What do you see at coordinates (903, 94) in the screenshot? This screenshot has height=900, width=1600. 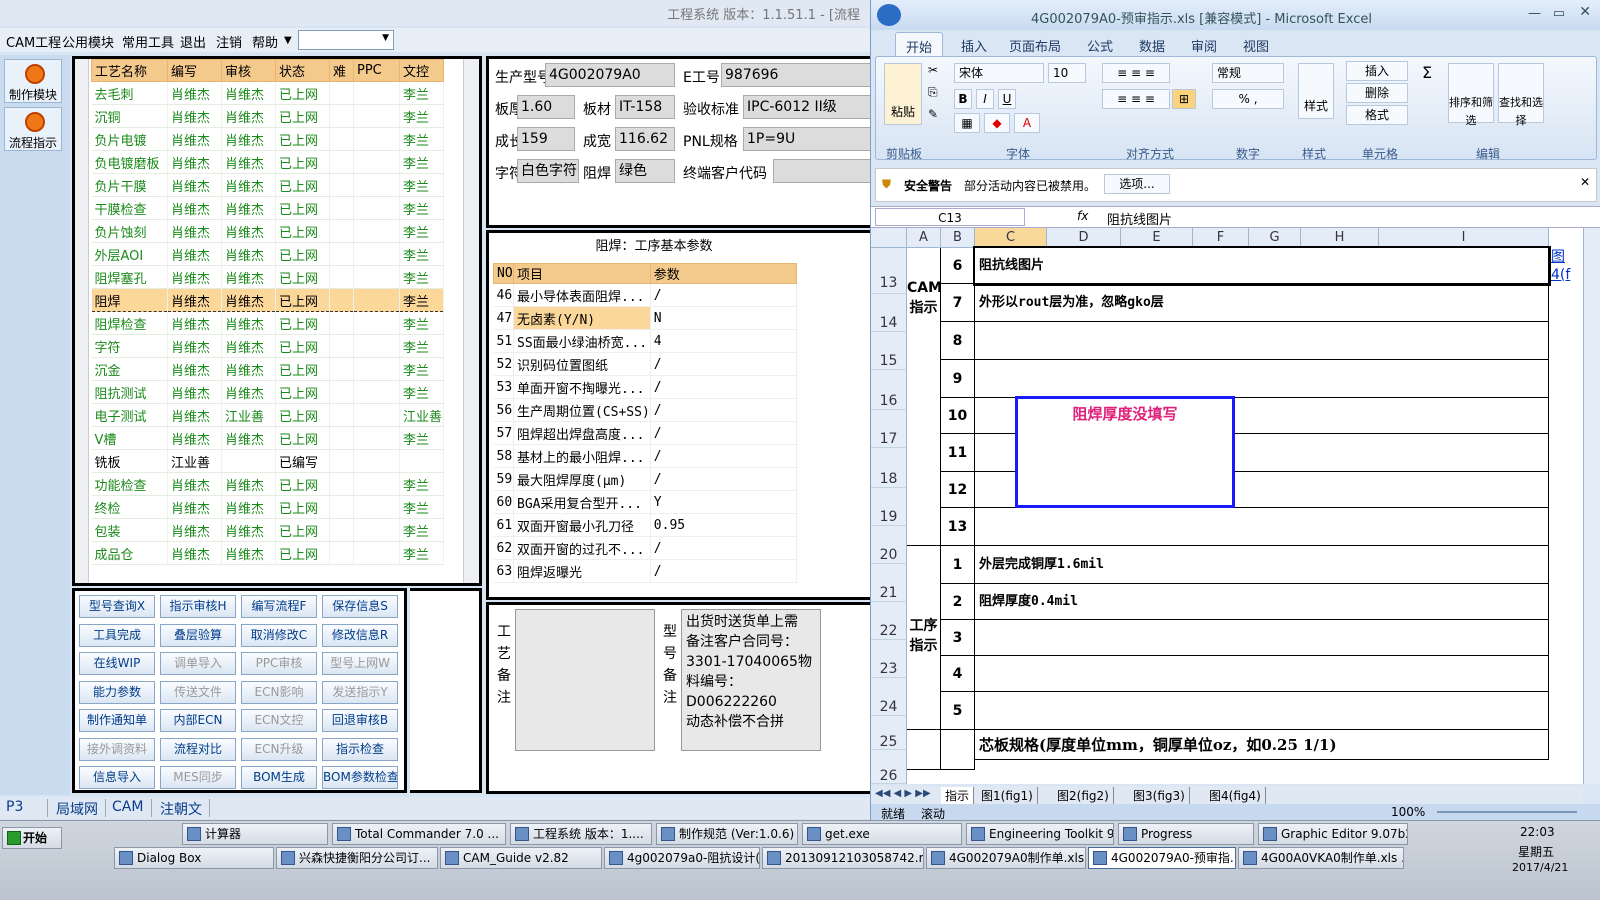 I see `paste-button: 粘贴` at bounding box center [903, 94].